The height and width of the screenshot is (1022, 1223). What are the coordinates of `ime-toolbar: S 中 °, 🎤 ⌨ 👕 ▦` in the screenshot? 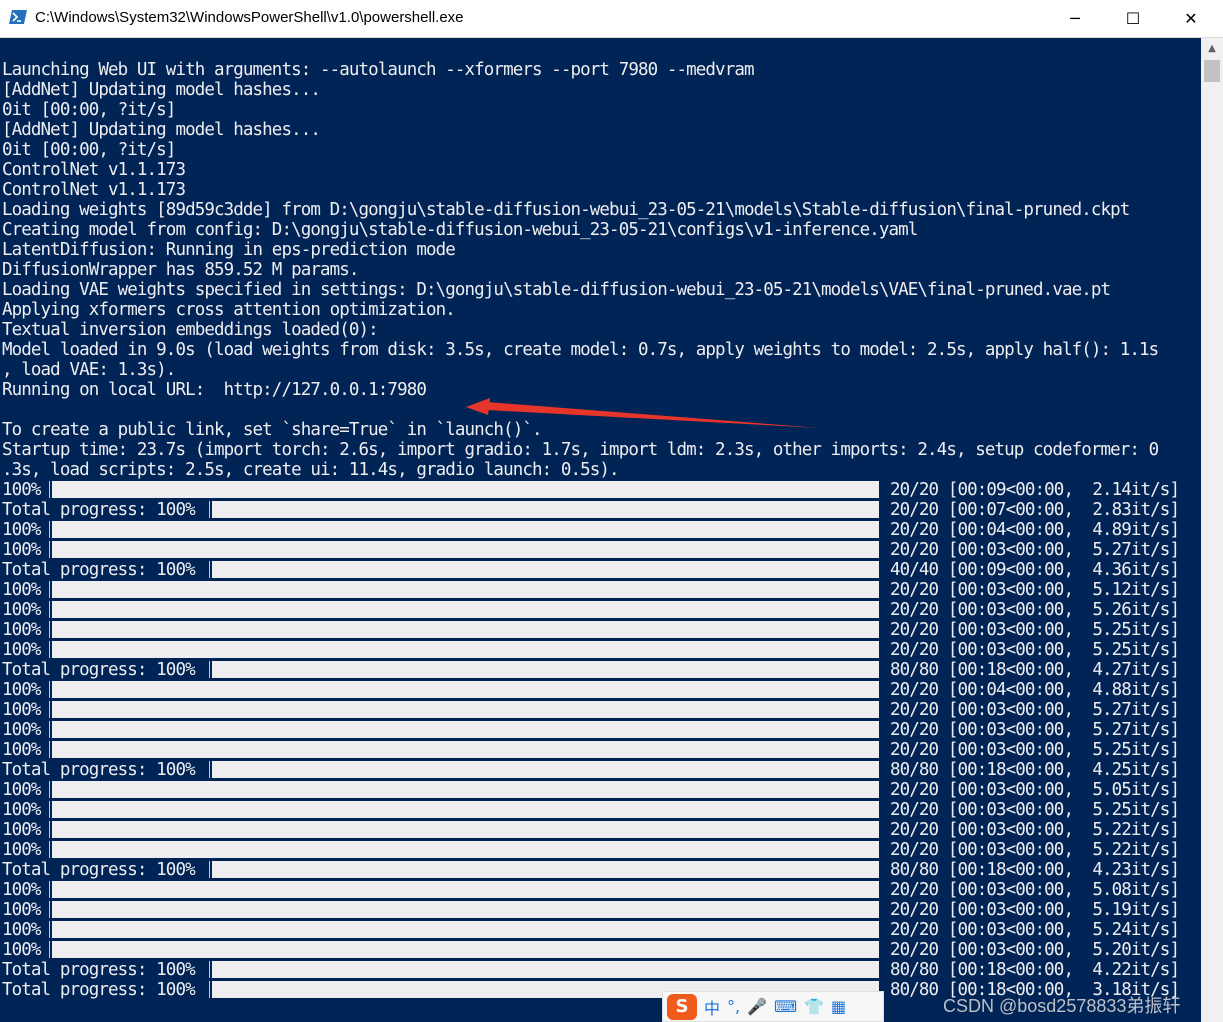 It's located at (773, 1006).